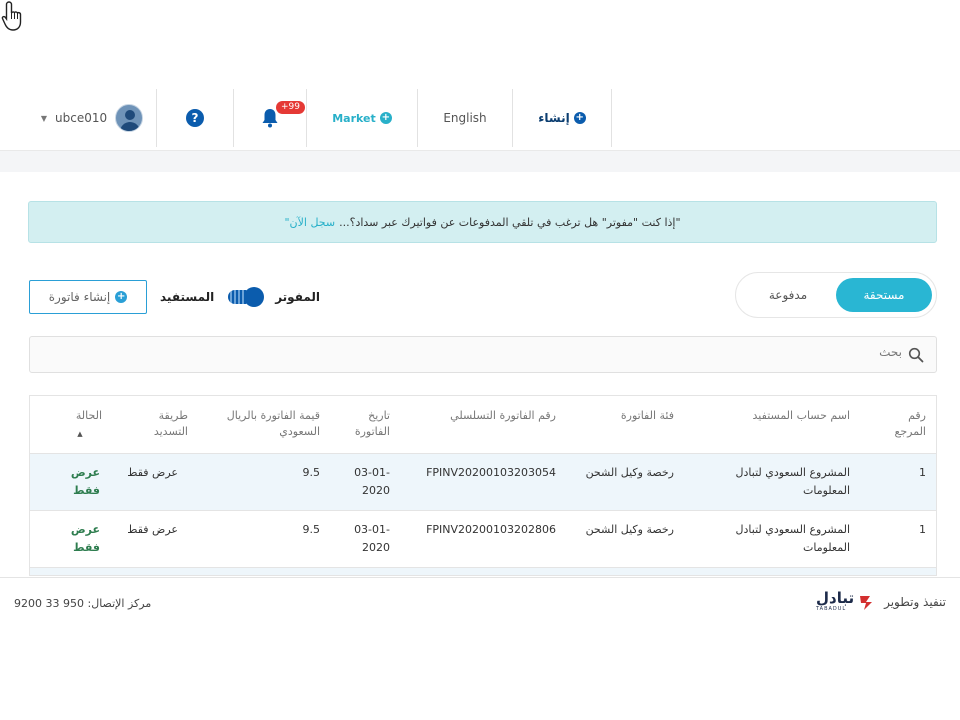  What do you see at coordinates (270, 118) in the screenshot?
I see `notifications-button: +99` at bounding box center [270, 118].